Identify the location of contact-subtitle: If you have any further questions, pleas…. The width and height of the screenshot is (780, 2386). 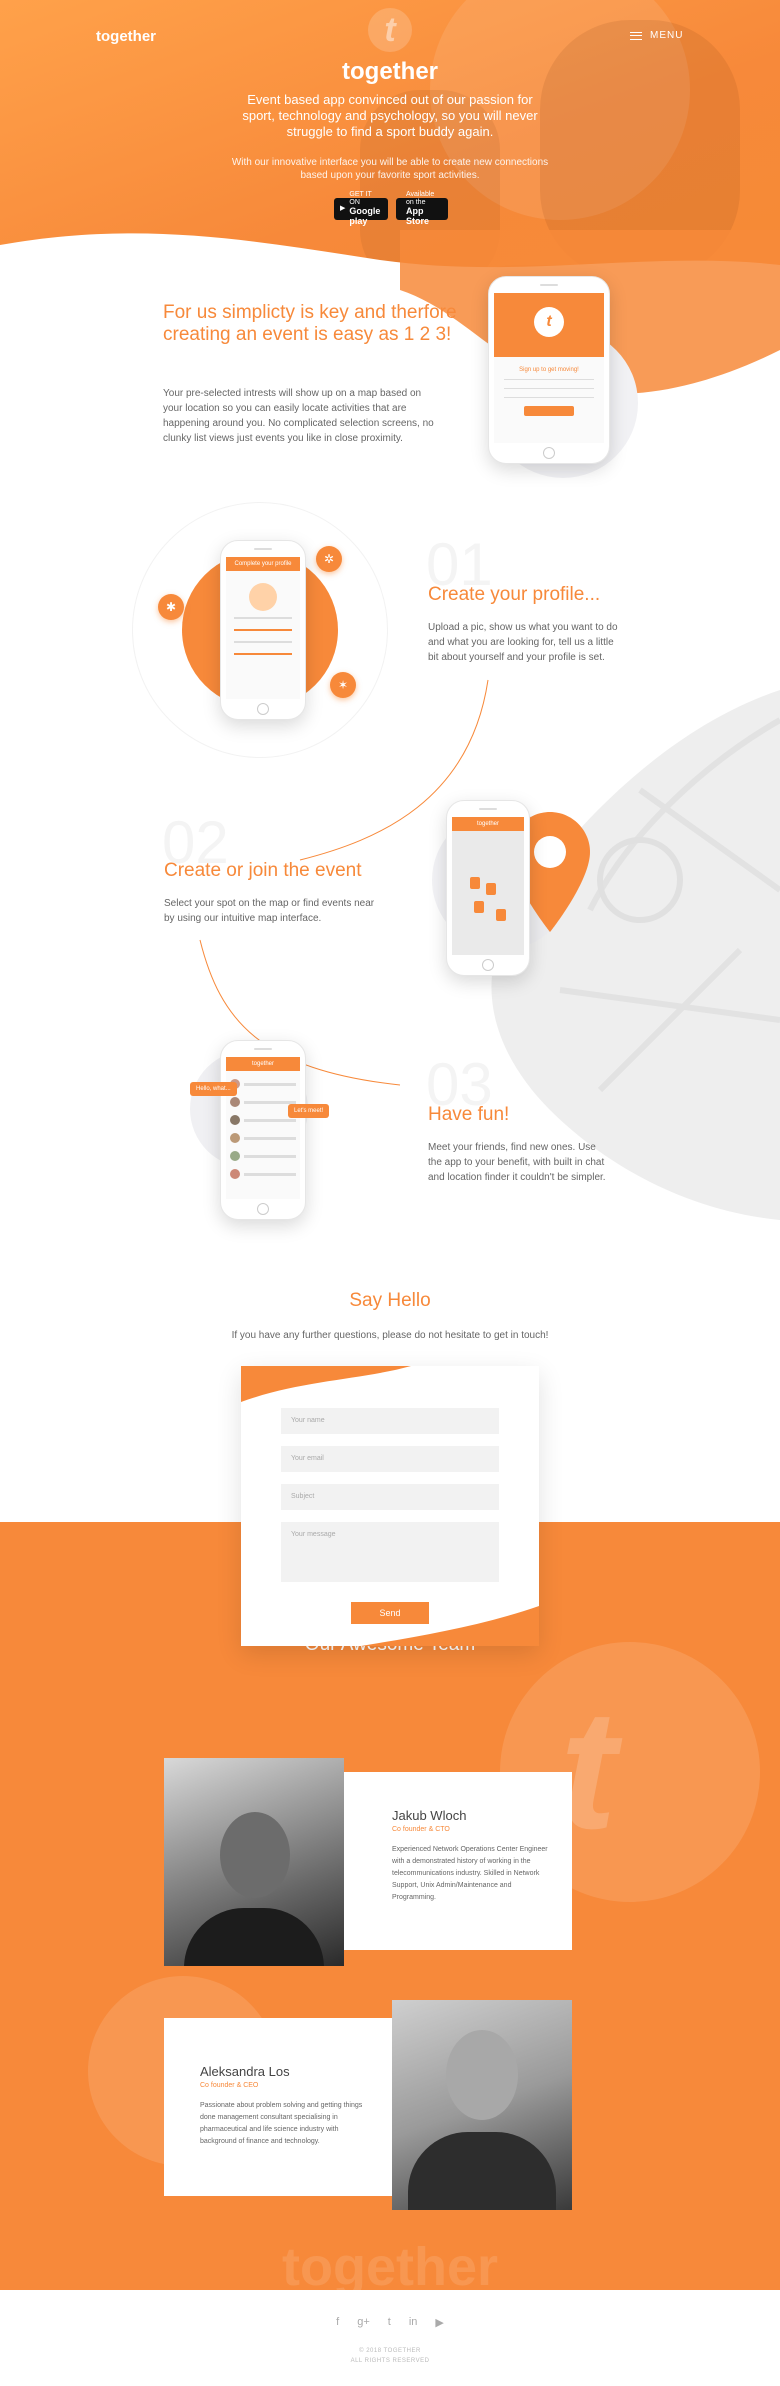
(390, 1335).